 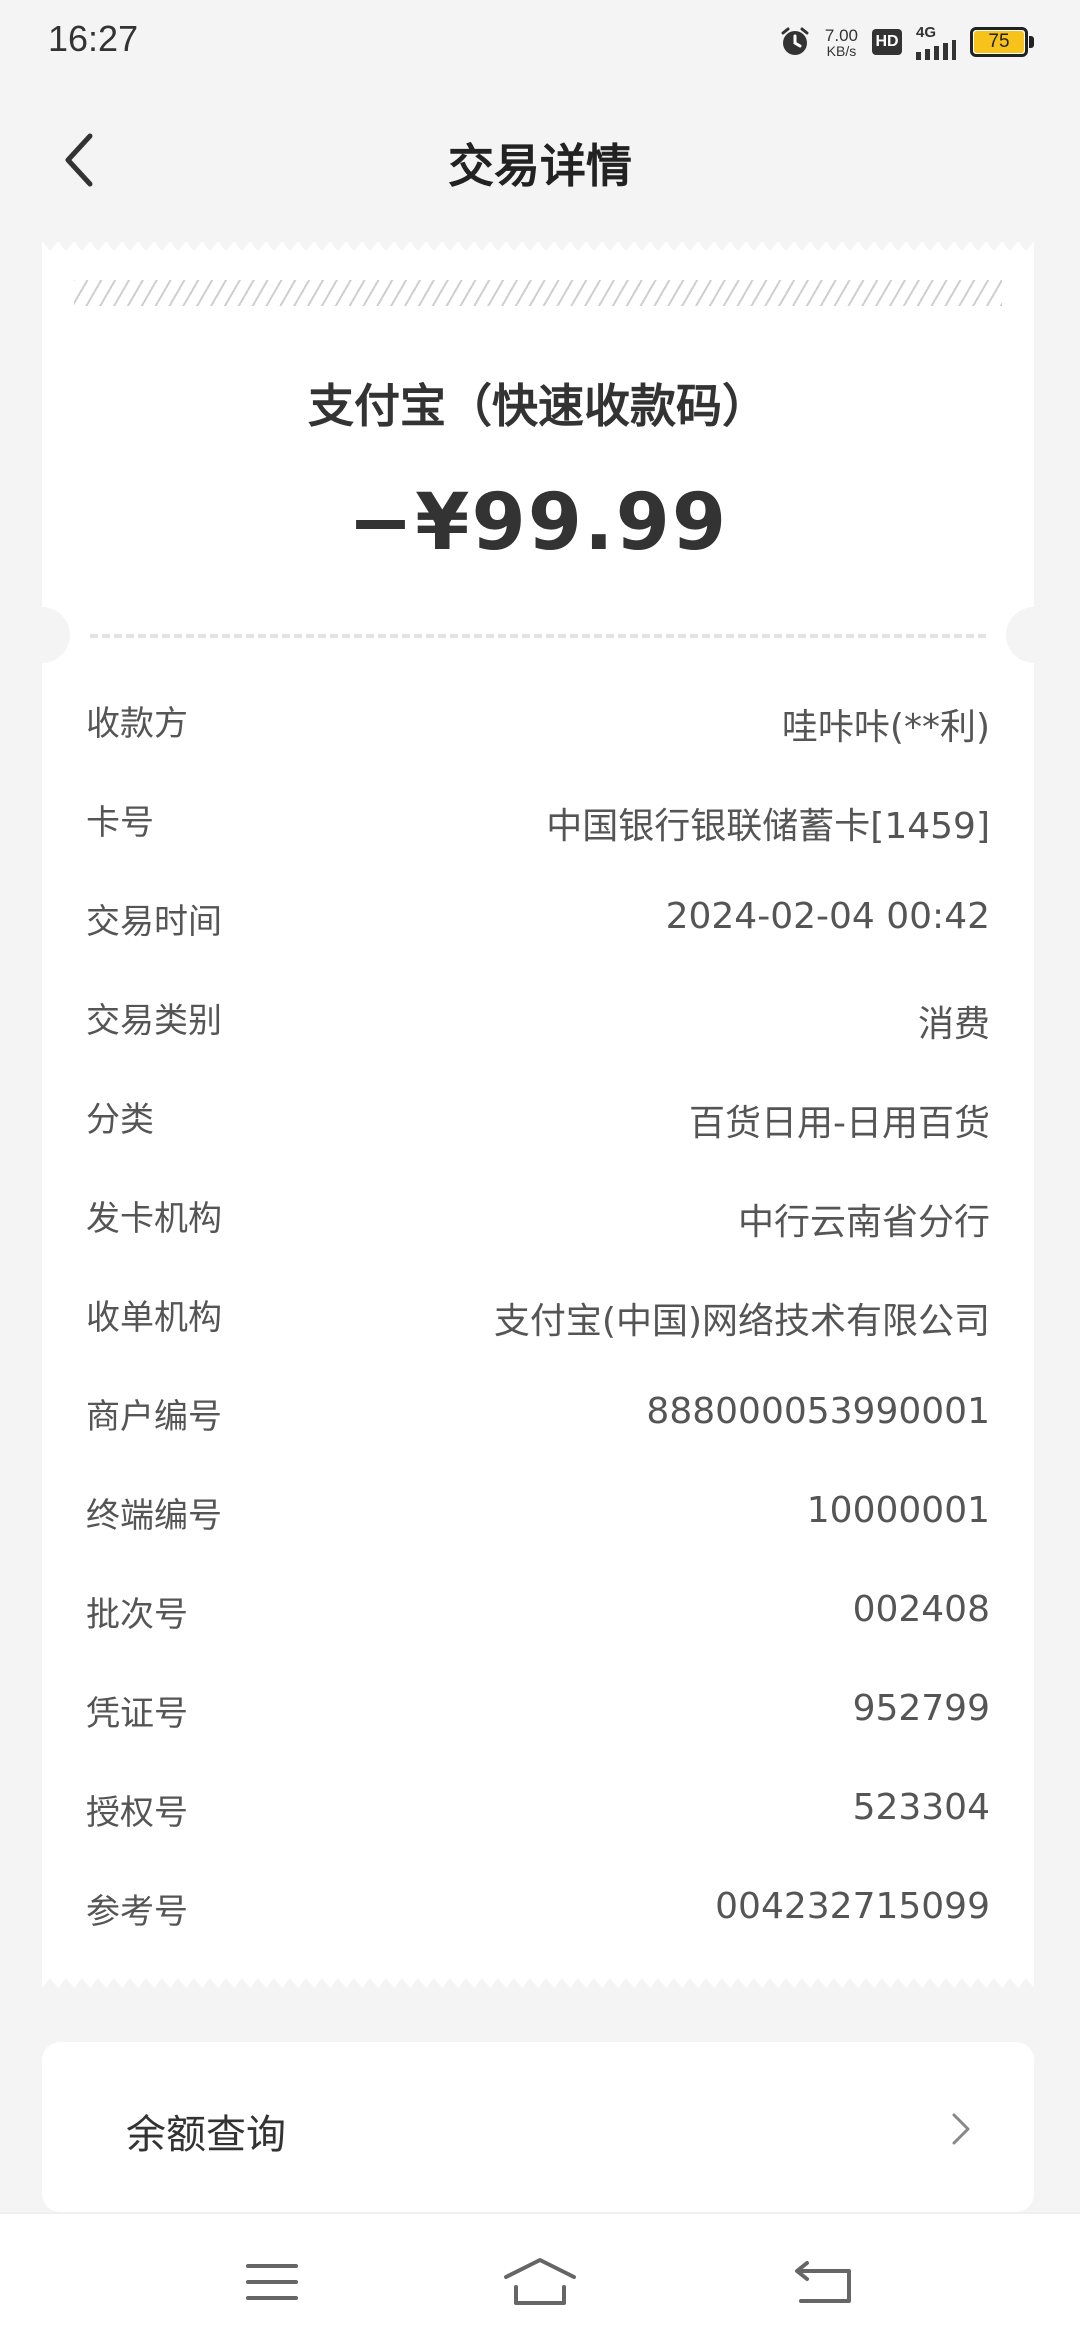 I want to click on detail-row: 参考号 004232715099, so click(x=538, y=1919).